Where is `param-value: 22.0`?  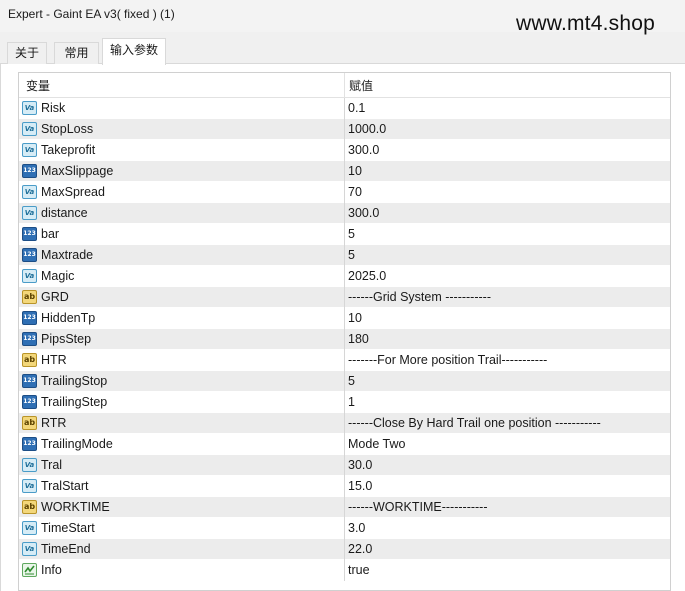
param-value: 22.0 is located at coordinates (360, 549).